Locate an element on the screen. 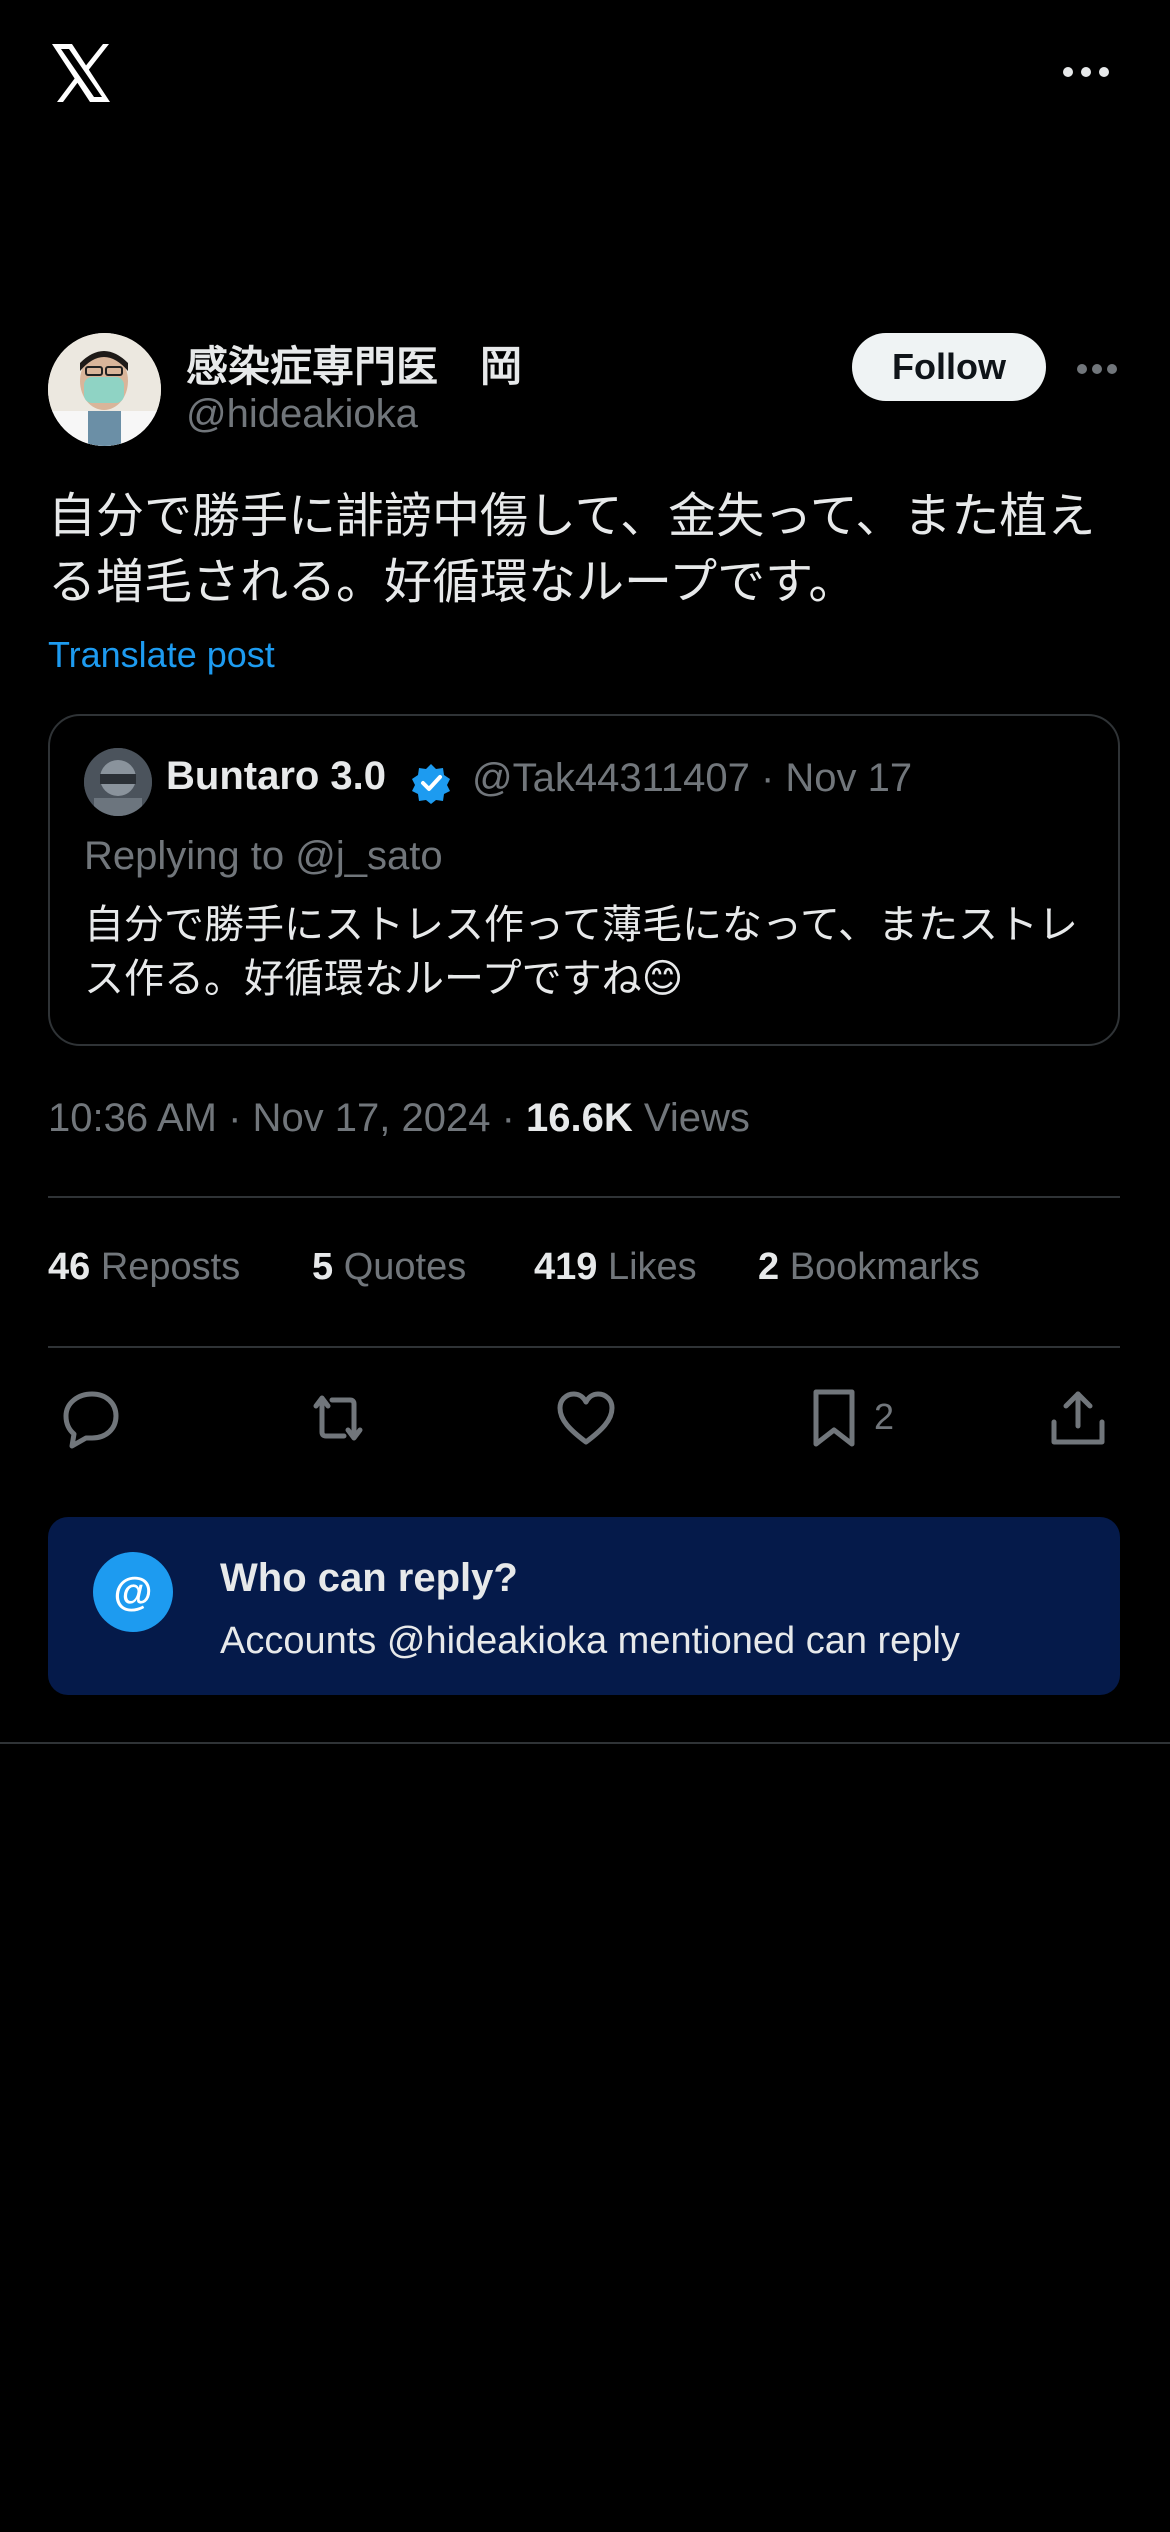  quotes-stat: 5 Quotes is located at coordinates (389, 1267).